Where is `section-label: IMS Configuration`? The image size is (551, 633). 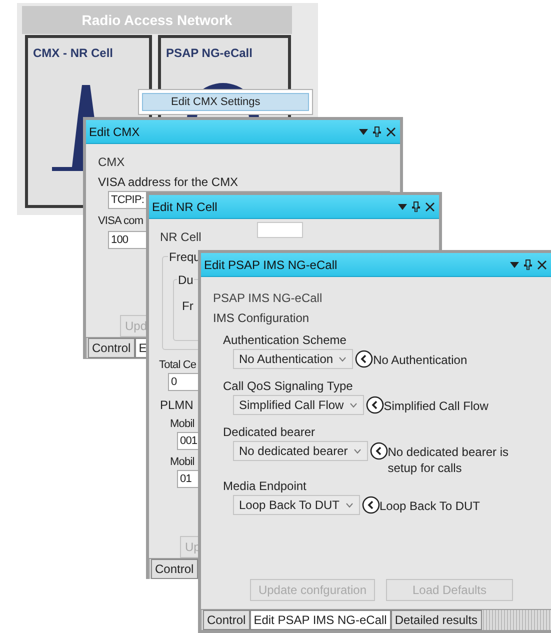
section-label: IMS Configuration is located at coordinates (261, 318).